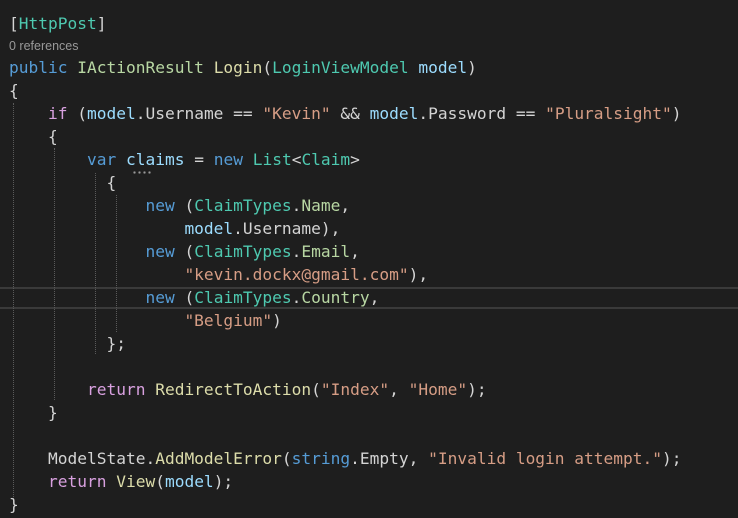 This screenshot has height=518, width=738. I want to click on code-token: Login, so click(238, 67).